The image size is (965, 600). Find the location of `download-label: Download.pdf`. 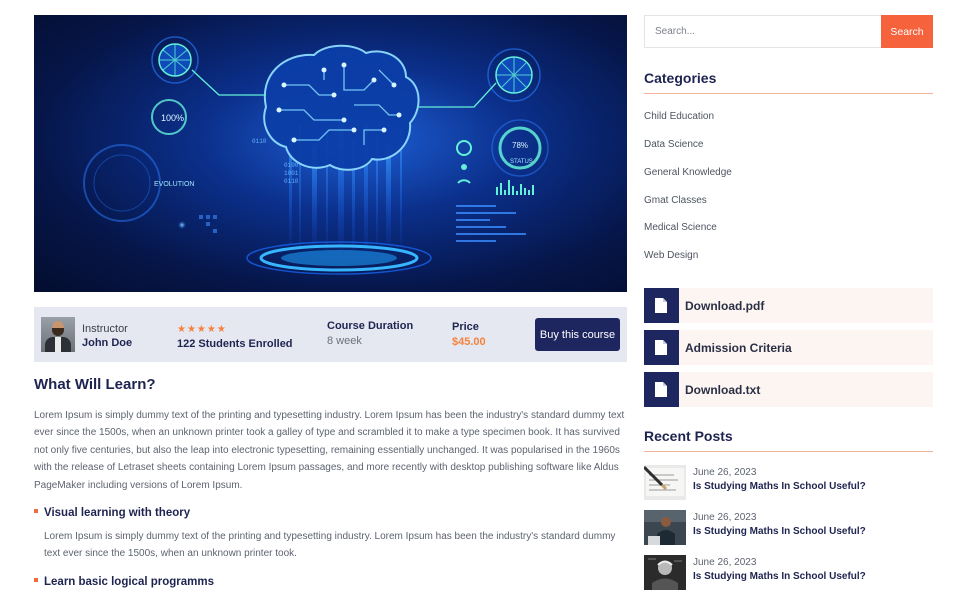

download-label: Download.pdf is located at coordinates (725, 306).